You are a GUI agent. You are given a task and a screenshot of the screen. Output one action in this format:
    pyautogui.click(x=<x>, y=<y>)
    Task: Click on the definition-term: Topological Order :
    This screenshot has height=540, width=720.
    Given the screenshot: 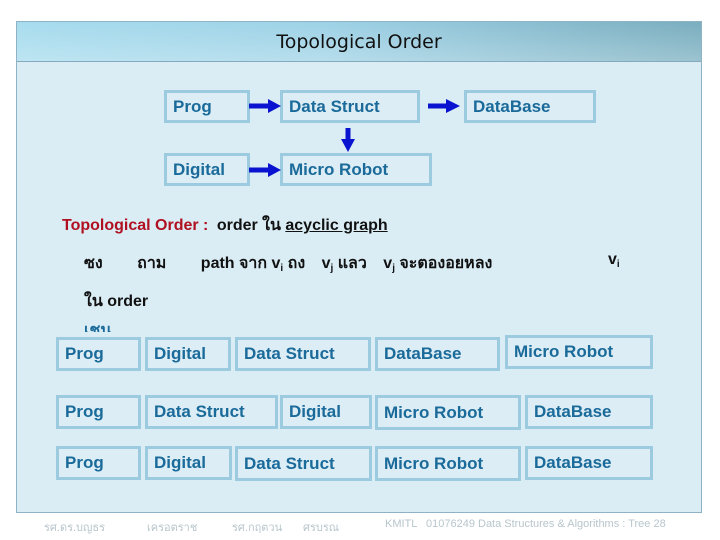 What is the action you would take?
    pyautogui.click(x=135, y=225)
    